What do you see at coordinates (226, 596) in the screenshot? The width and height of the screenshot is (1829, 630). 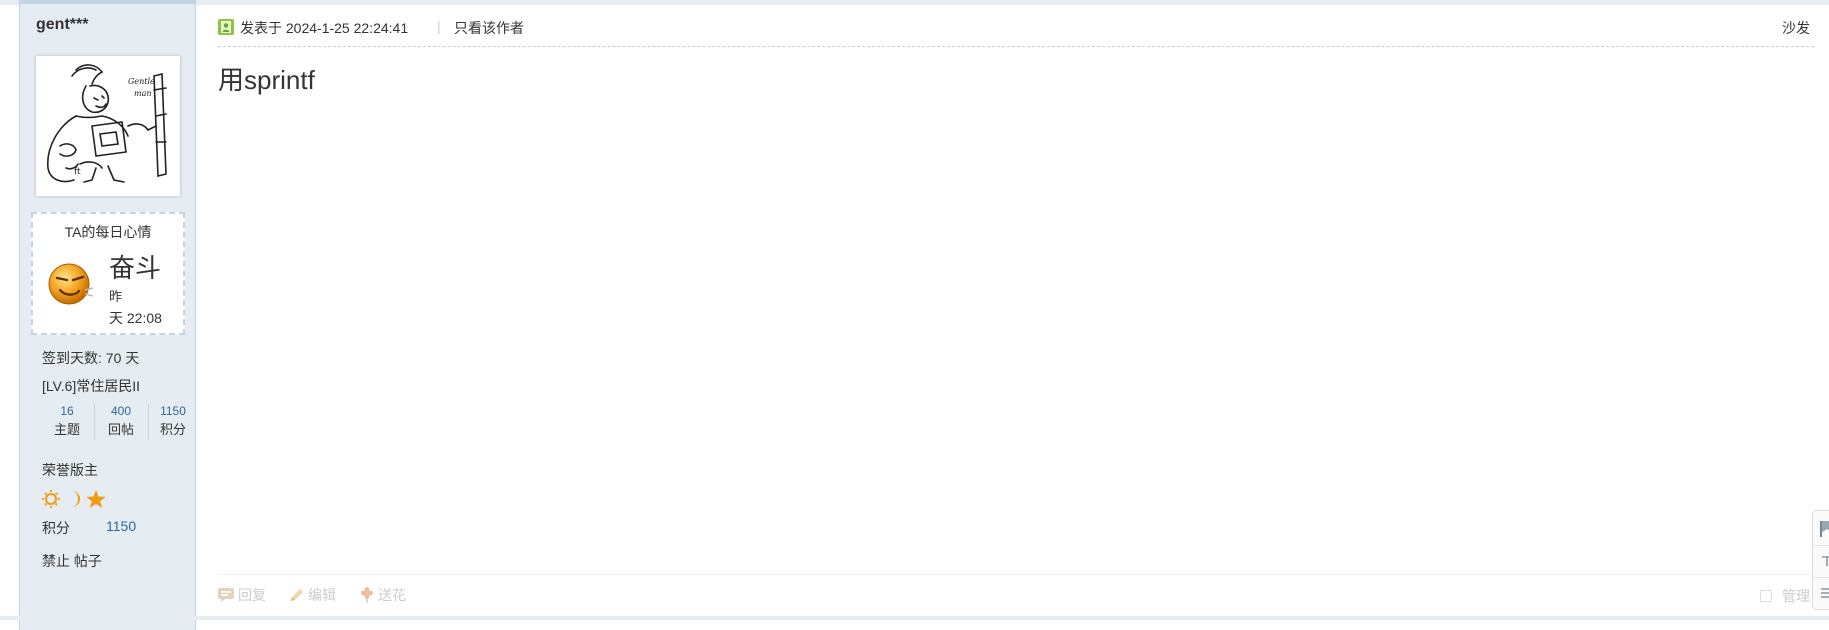 I see `reply-icon` at bounding box center [226, 596].